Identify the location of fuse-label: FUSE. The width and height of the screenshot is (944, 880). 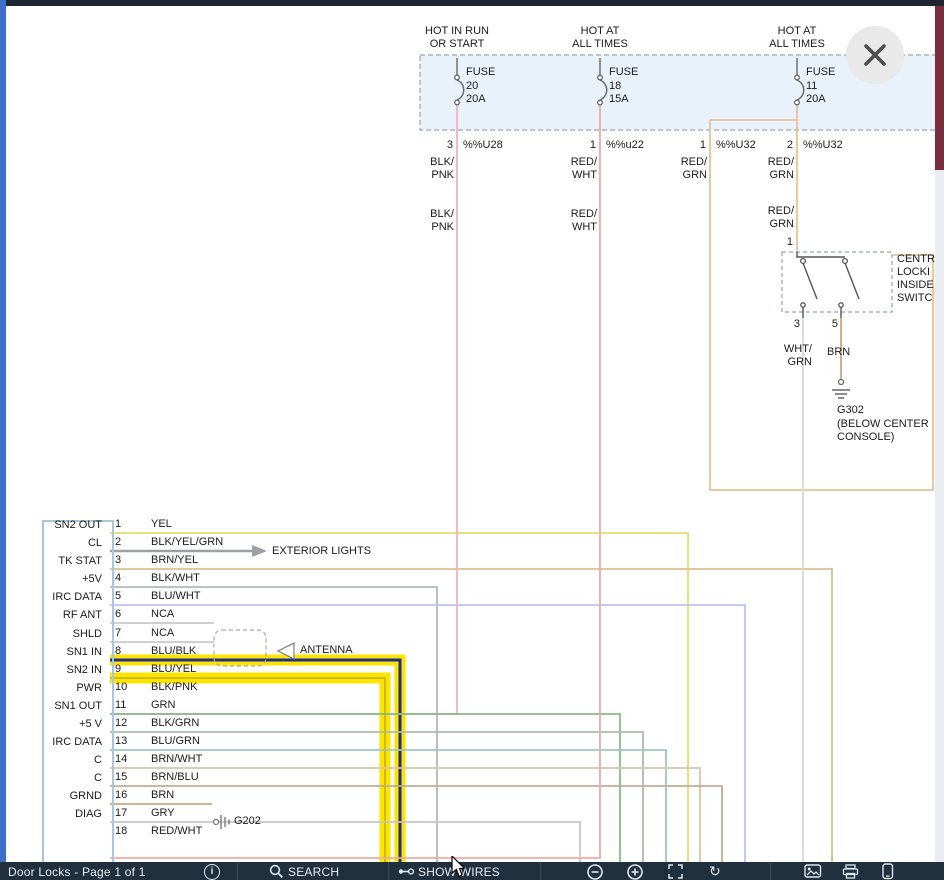
(624, 72).